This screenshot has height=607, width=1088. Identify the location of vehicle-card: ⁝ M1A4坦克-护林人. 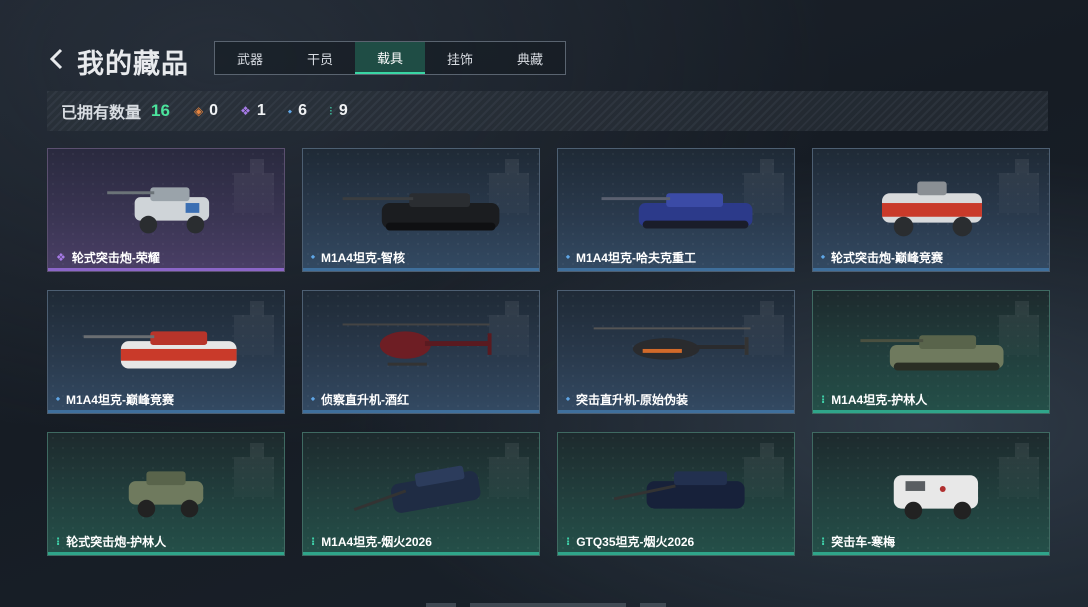
(931, 352).